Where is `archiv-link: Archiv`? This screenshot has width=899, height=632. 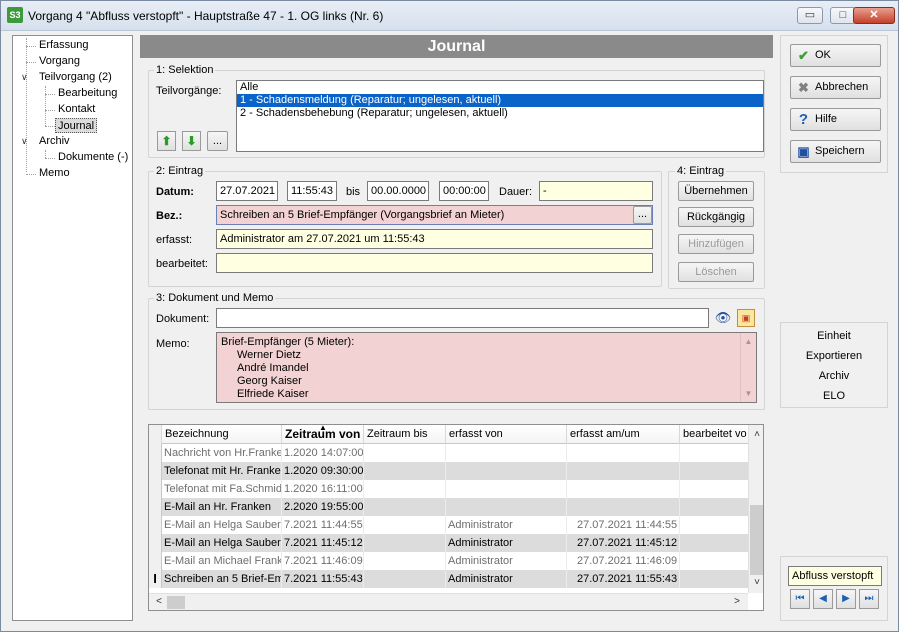
archiv-link: Archiv is located at coordinates (834, 376).